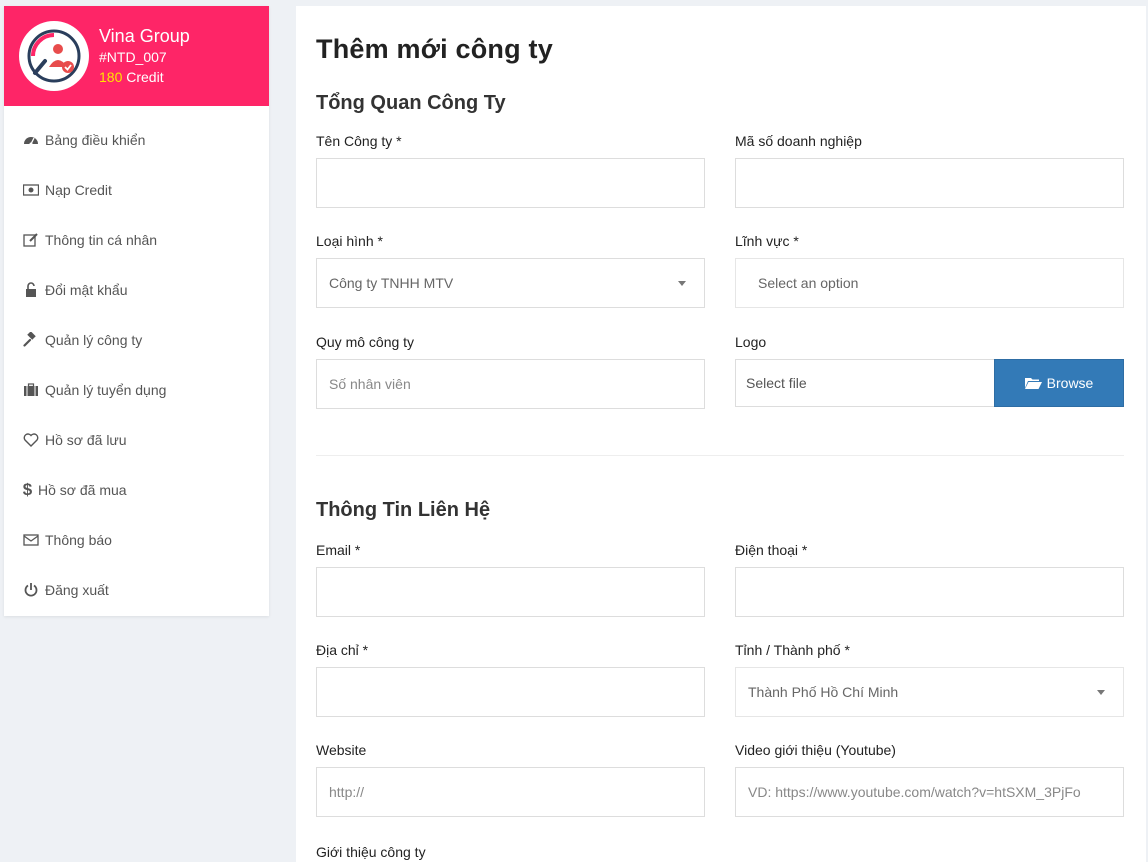 The height and width of the screenshot is (862, 1148). I want to click on sidebar-item-dashboard: Bảng điều khiển, so click(136, 140).